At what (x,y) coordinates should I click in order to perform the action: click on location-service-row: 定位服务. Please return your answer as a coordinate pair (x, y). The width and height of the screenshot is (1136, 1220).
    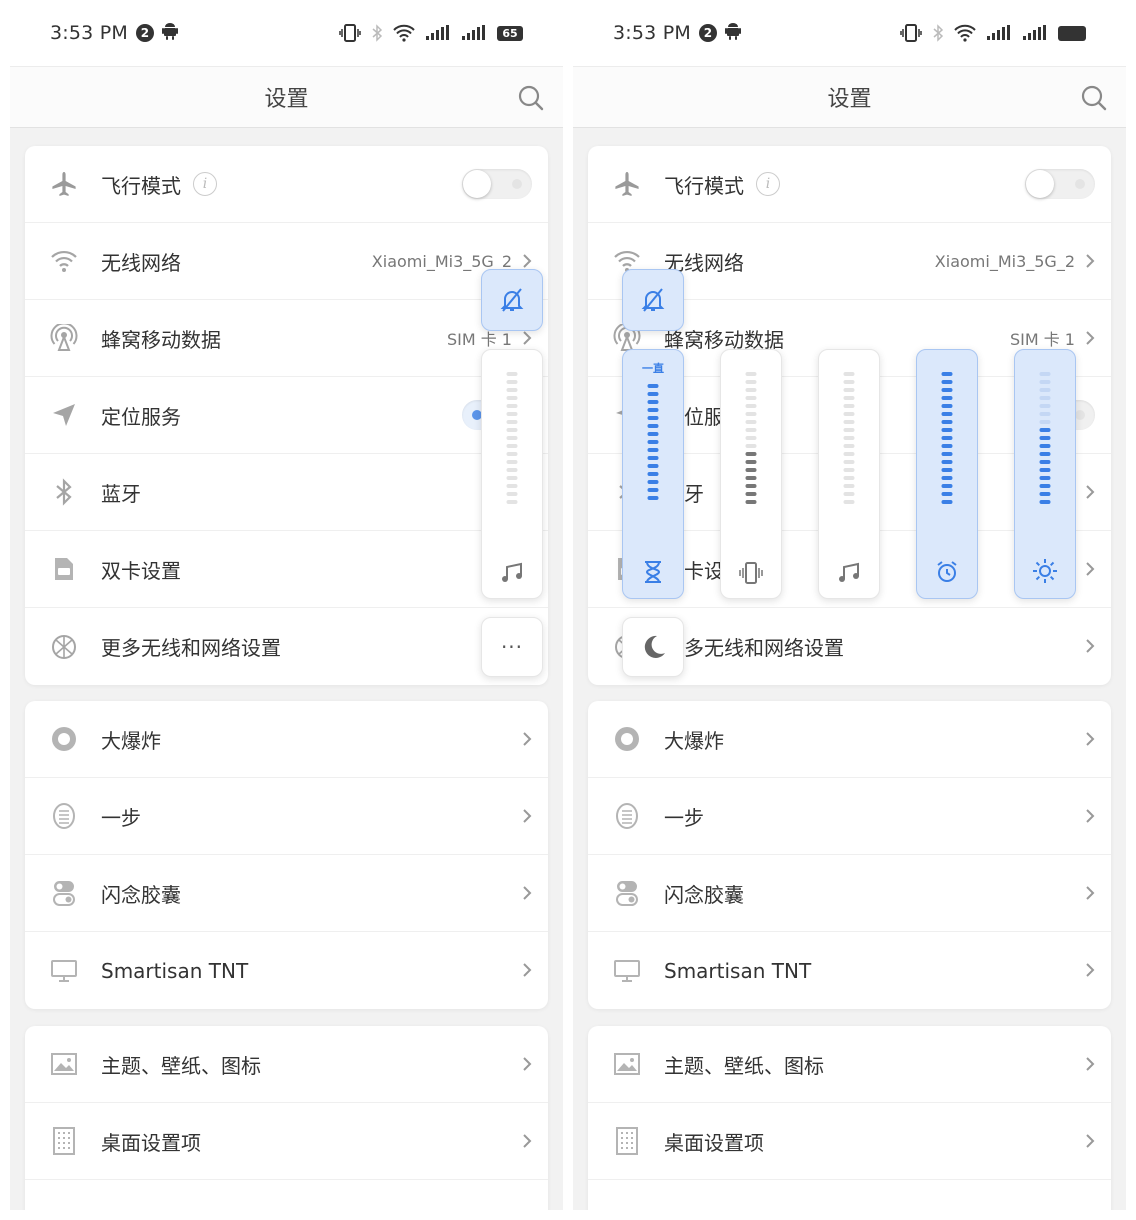
    Looking at the image, I should click on (286, 415).